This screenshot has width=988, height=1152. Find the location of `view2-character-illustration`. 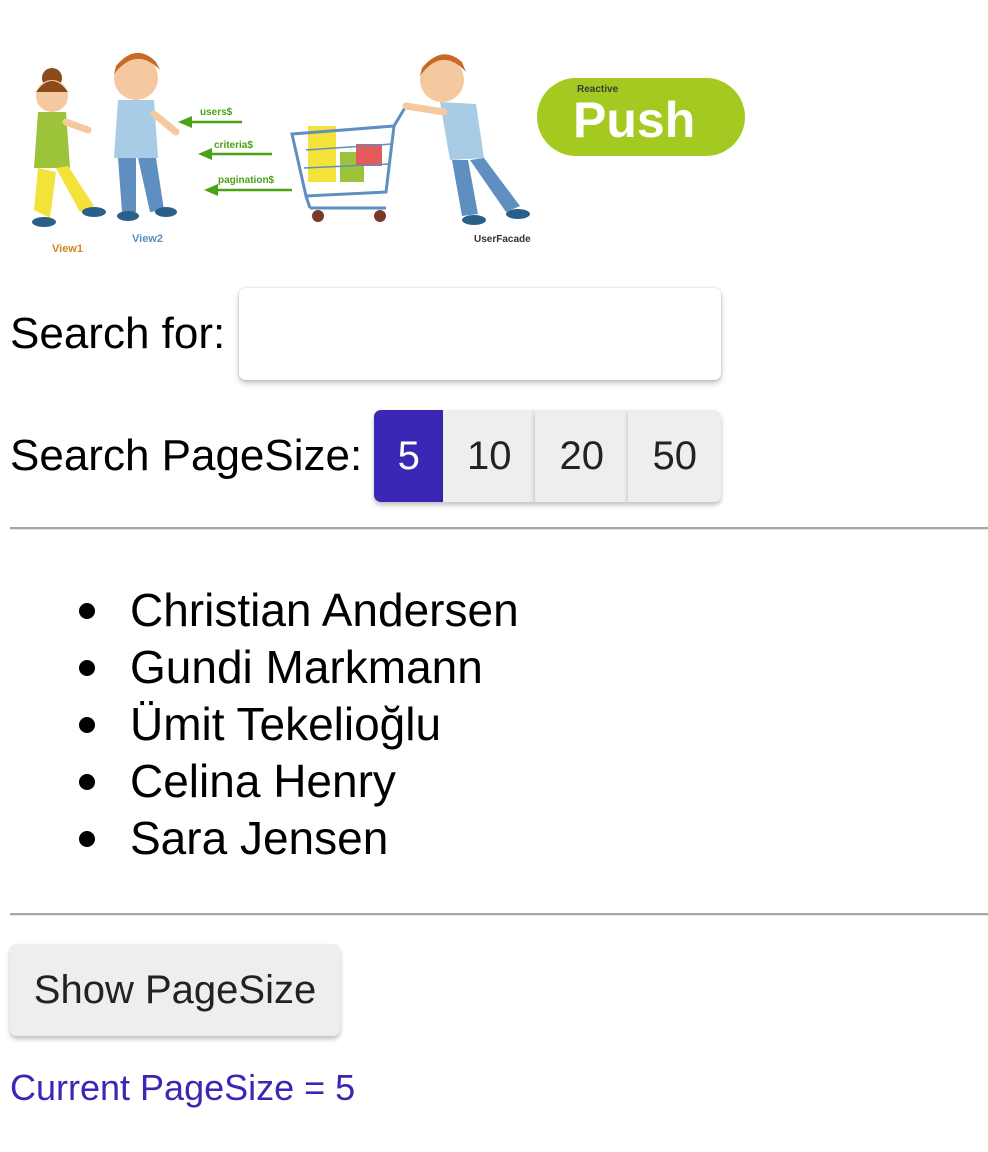

view2-character-illustration is located at coordinates (147, 136).